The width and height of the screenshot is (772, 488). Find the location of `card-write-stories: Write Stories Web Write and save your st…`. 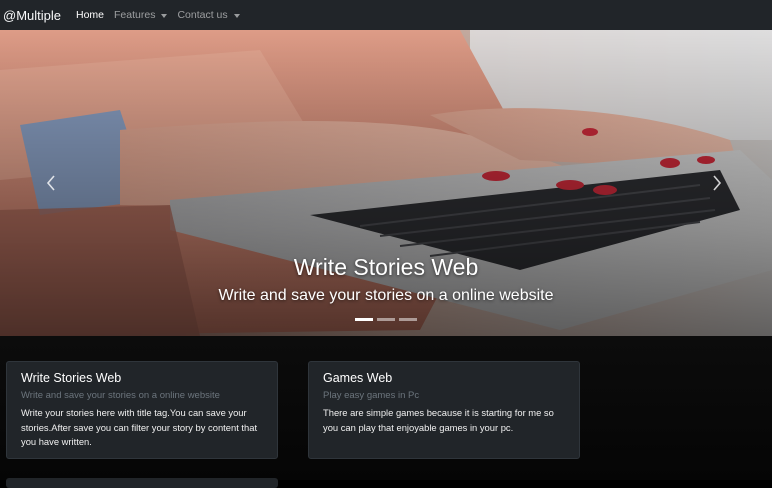

card-write-stories: Write Stories Web Write and save your st… is located at coordinates (142, 410).